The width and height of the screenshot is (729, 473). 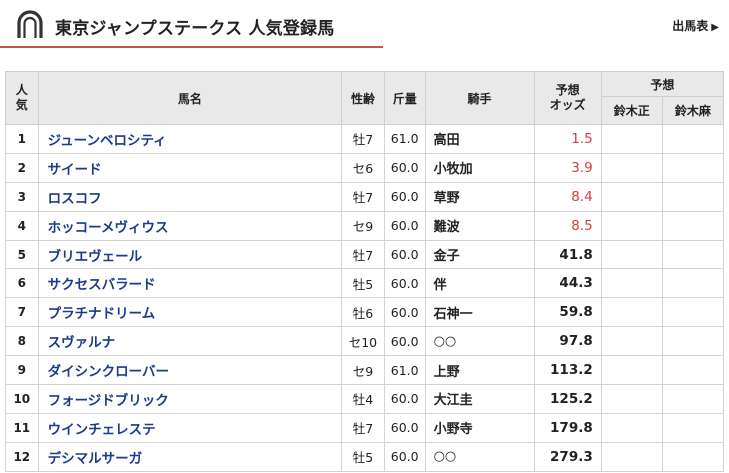 I want to click on rank-cell: 3, so click(x=22, y=196).